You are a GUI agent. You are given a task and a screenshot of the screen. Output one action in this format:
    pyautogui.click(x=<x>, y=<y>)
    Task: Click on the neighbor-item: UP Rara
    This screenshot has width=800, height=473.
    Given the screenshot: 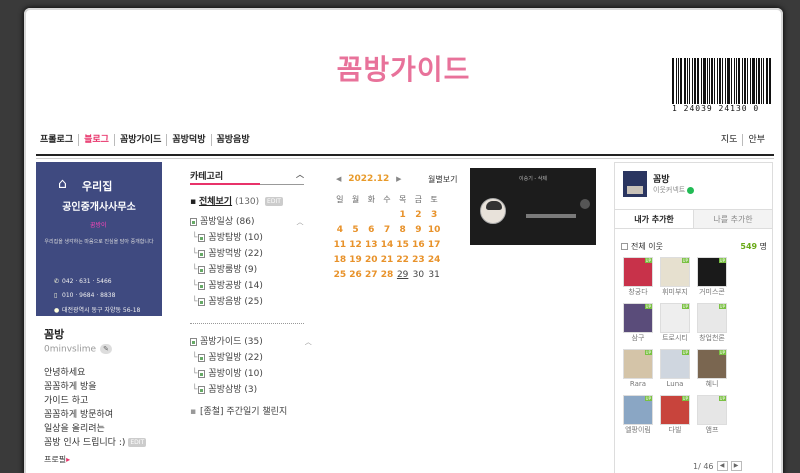 What is the action you would take?
    pyautogui.click(x=638, y=369)
    